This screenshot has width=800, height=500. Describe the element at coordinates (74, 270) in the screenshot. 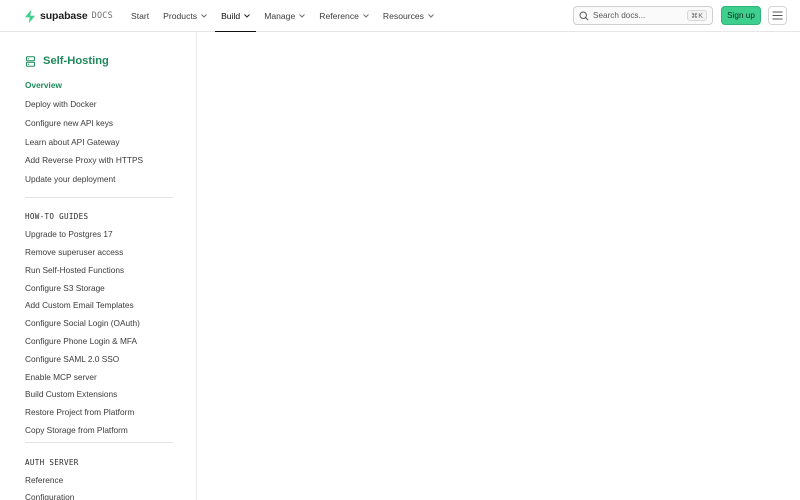

I see `sidebar-link-guide: Run Self-Hosted Functions` at that location.